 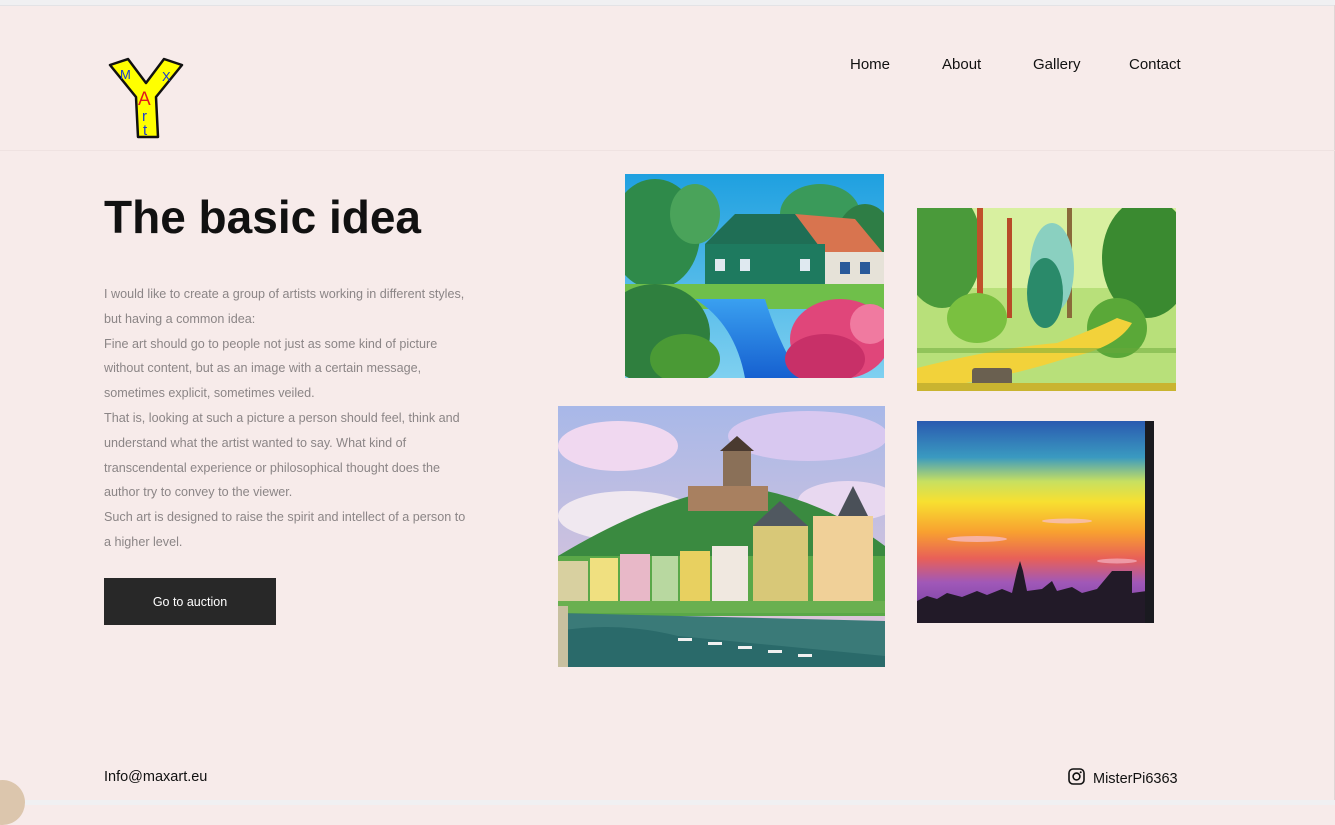 What do you see at coordinates (166, 76) in the screenshot?
I see `logo-letter-x: X` at bounding box center [166, 76].